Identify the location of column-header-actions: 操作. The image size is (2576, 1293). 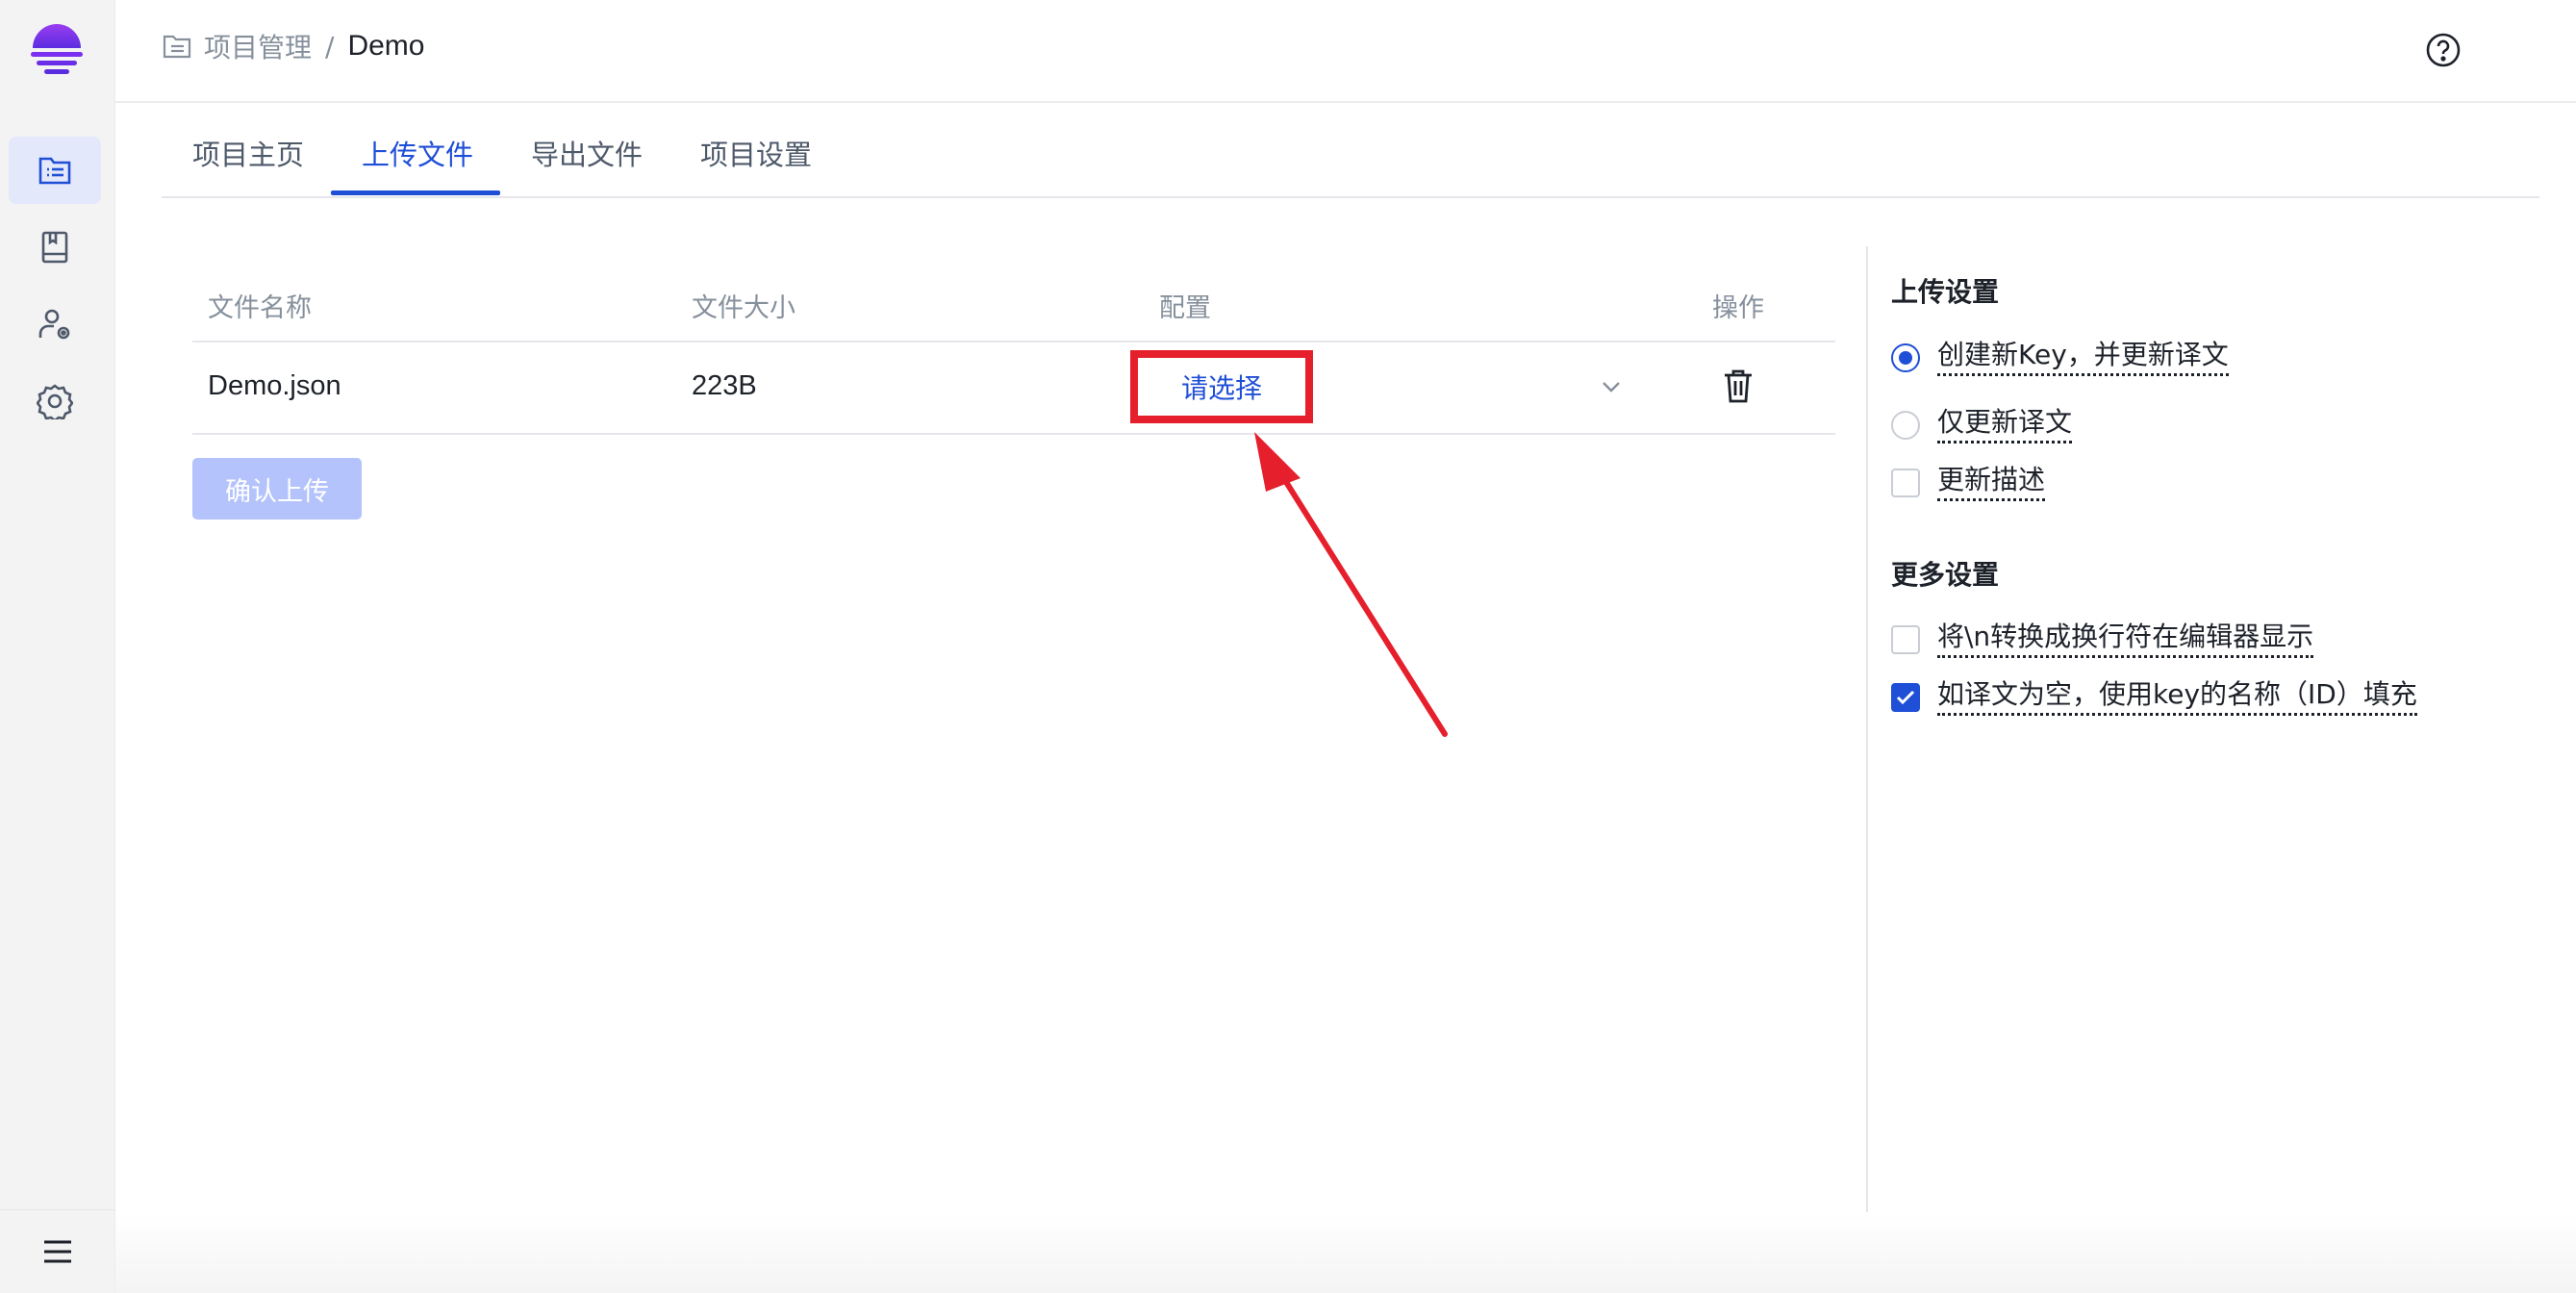
(1738, 308).